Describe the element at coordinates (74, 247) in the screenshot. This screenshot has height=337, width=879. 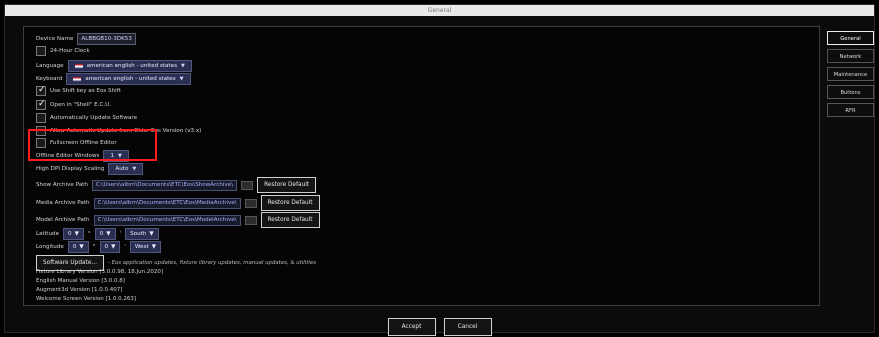
I see `longitude-degrees-value: 0` at that location.